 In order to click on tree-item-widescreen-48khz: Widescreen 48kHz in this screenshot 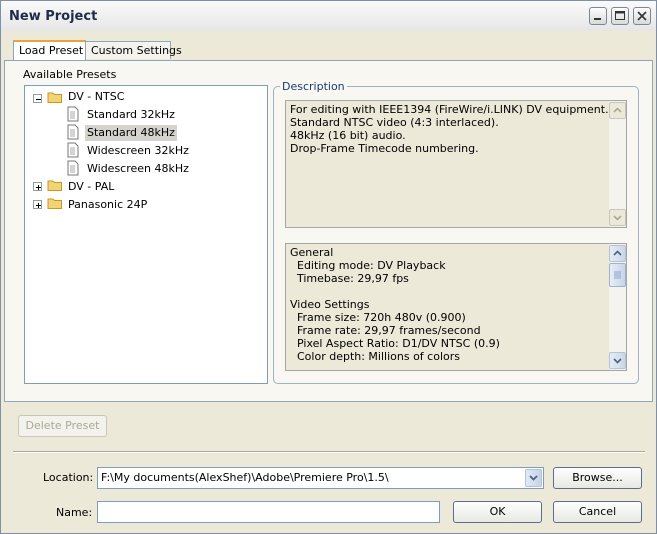, I will do `click(138, 169)`.